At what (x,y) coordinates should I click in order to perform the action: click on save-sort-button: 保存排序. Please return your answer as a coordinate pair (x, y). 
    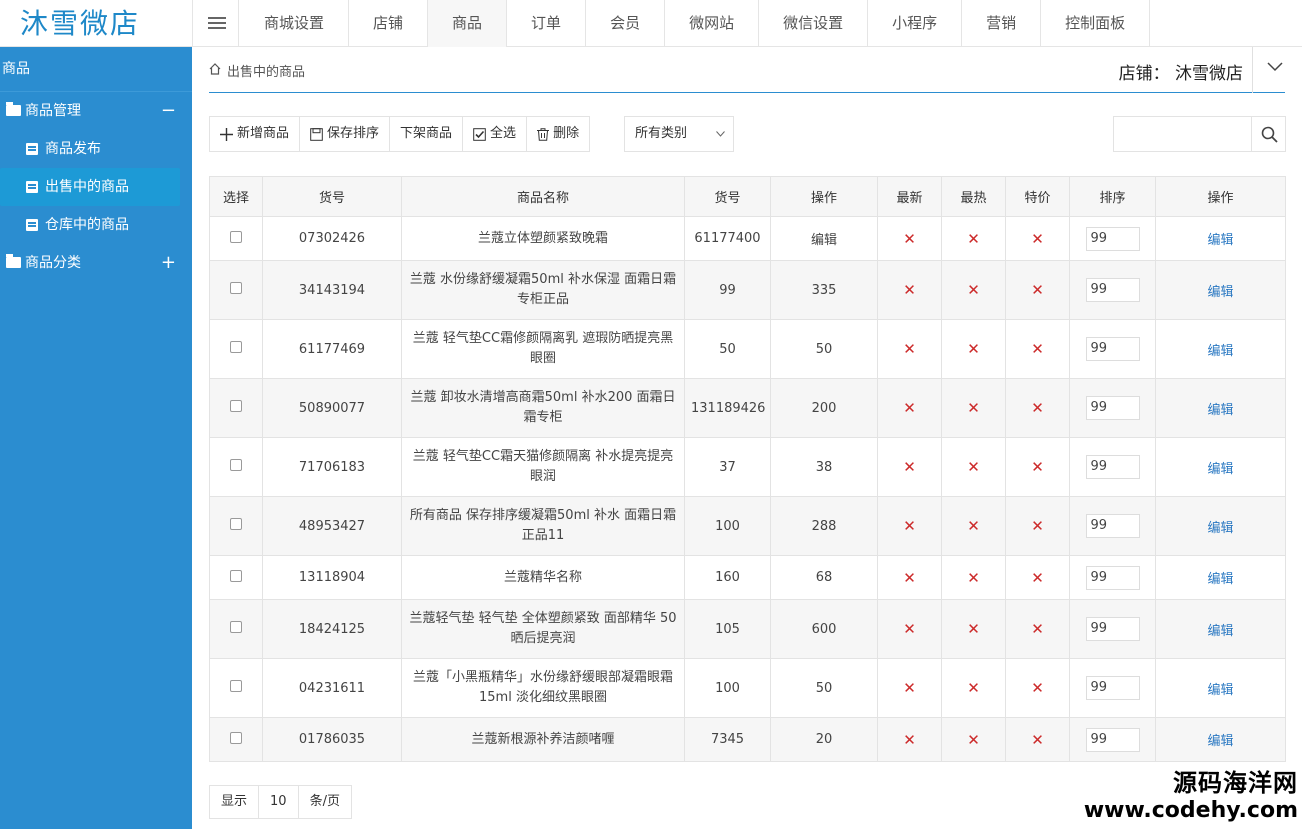
    Looking at the image, I should click on (345, 134).